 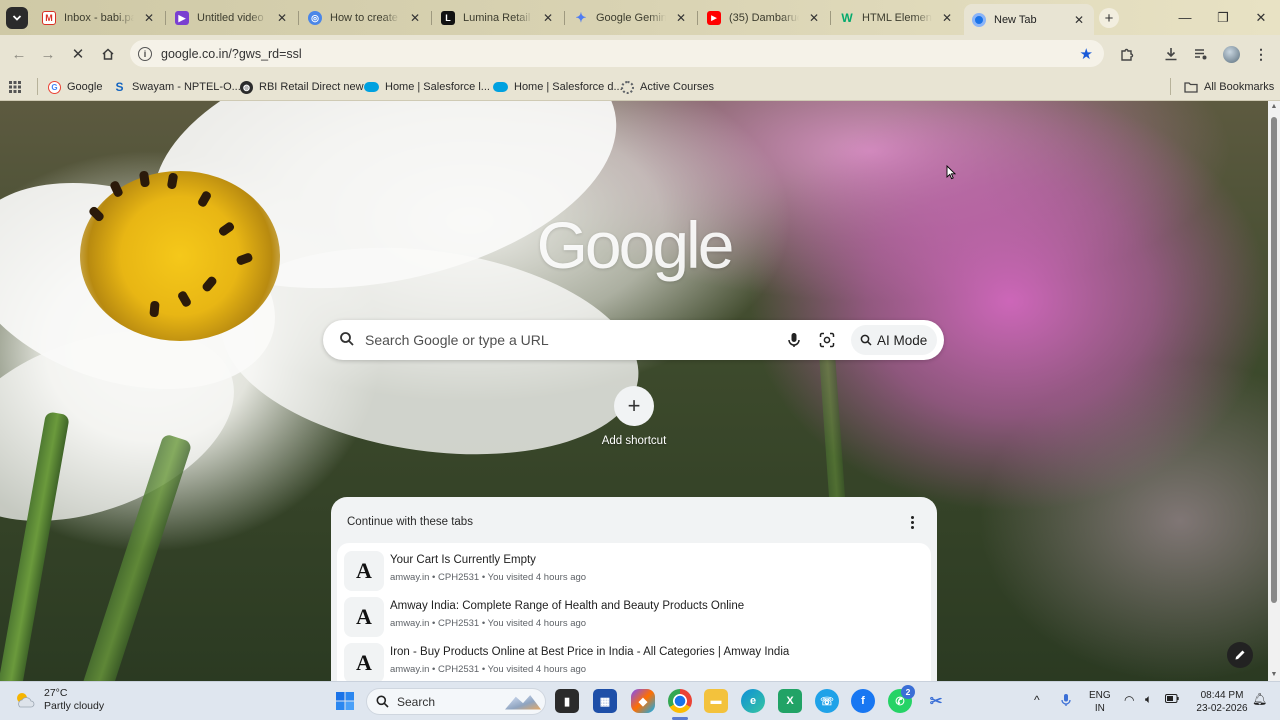 I want to click on restore-button: ❐, so click(x=1223, y=17).